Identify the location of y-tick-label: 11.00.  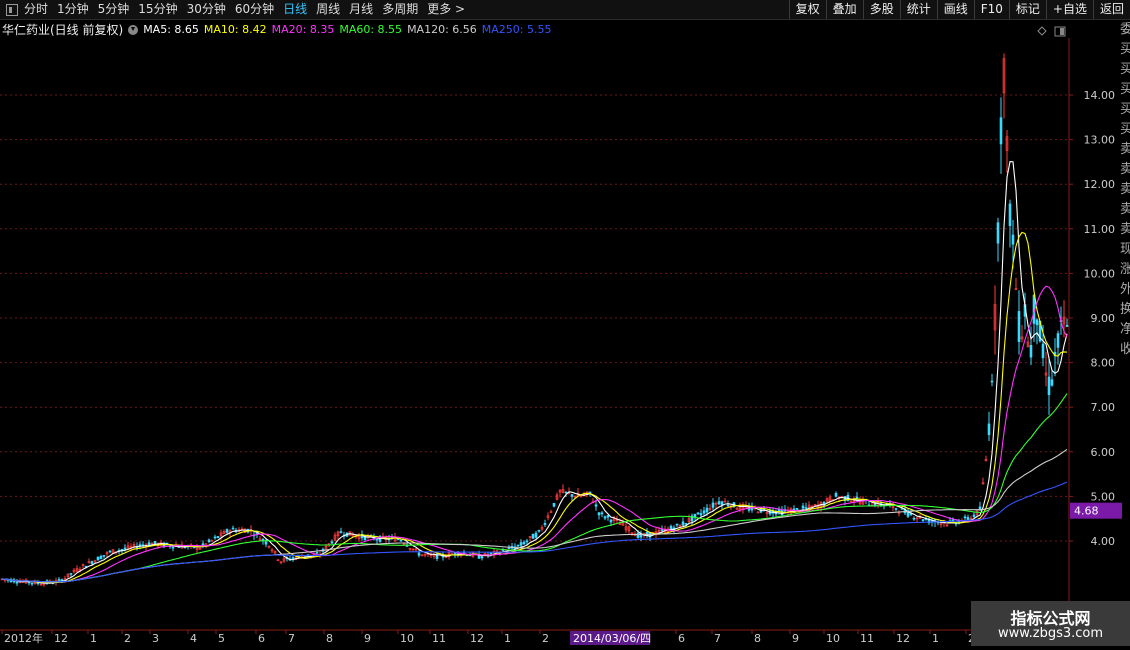
(1100, 229).